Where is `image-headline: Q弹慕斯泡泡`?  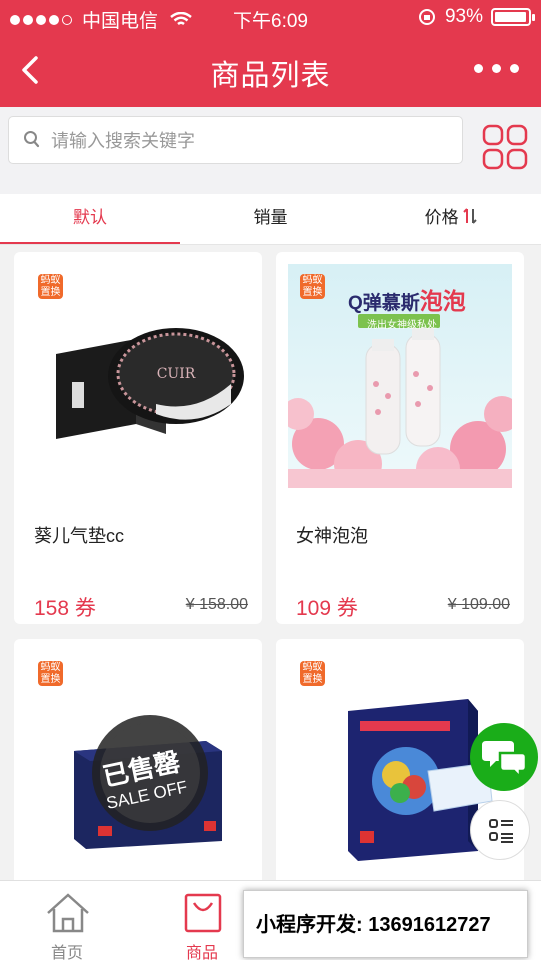
image-headline: Q弹慕斯泡泡 is located at coordinates (407, 299).